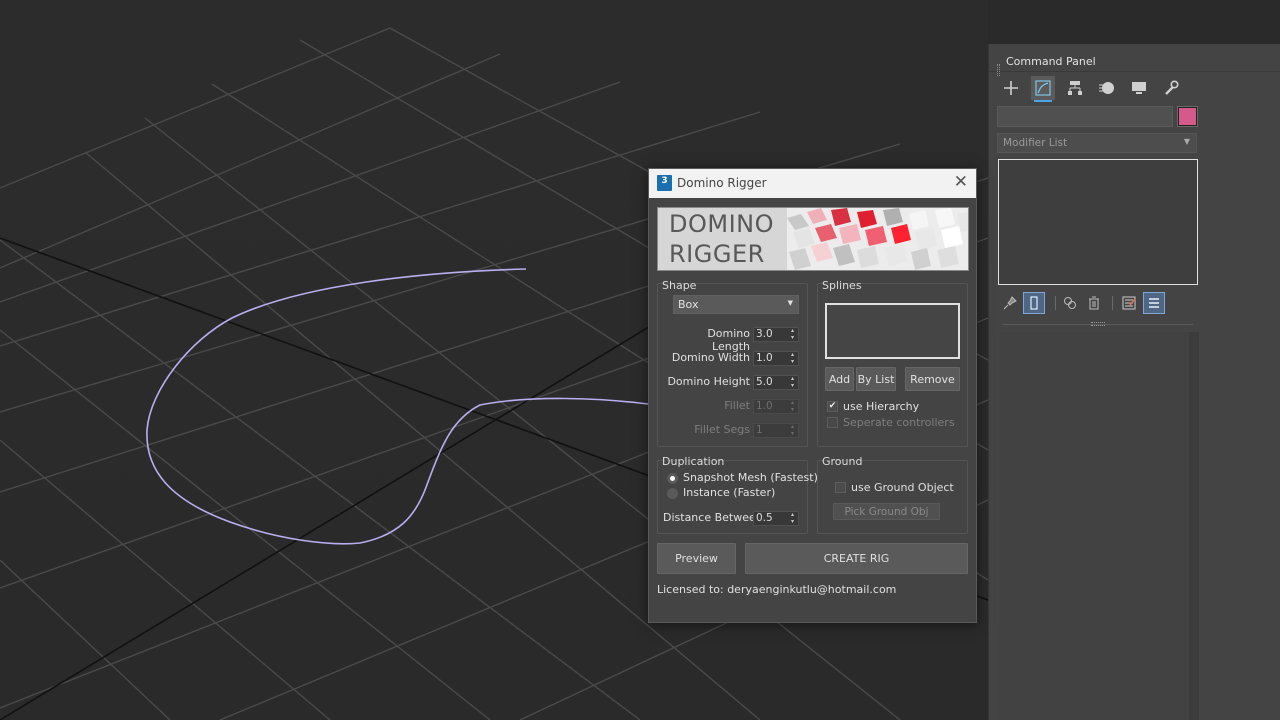  What do you see at coordinates (1011, 88) in the screenshot?
I see `create-icon` at bounding box center [1011, 88].